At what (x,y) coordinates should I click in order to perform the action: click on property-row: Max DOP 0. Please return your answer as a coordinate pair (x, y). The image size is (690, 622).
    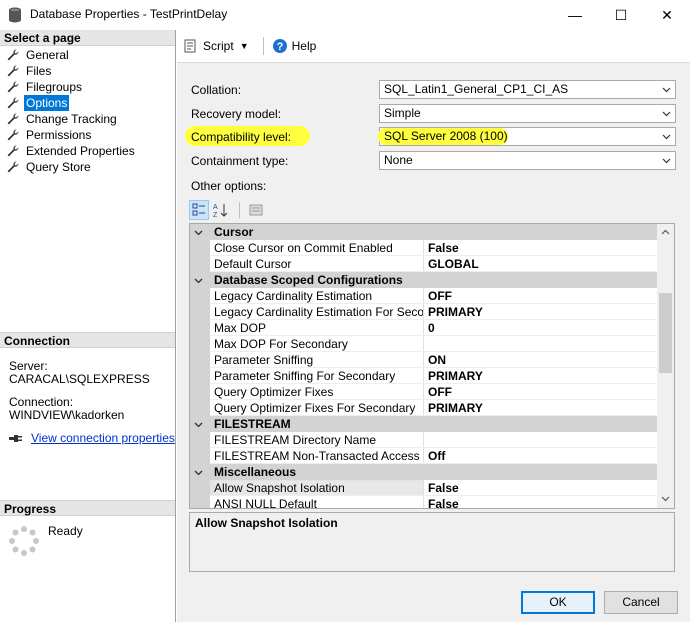
    Looking at the image, I should click on (424, 328).